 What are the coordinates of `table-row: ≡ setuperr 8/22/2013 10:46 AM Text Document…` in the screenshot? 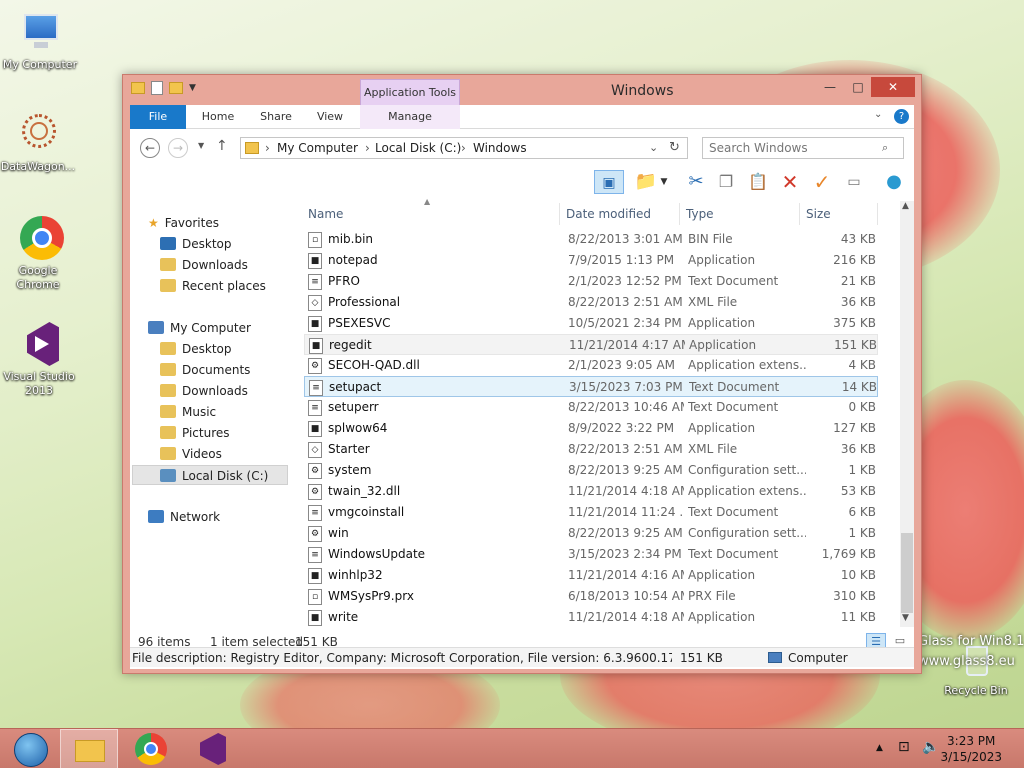 It's located at (591, 407).